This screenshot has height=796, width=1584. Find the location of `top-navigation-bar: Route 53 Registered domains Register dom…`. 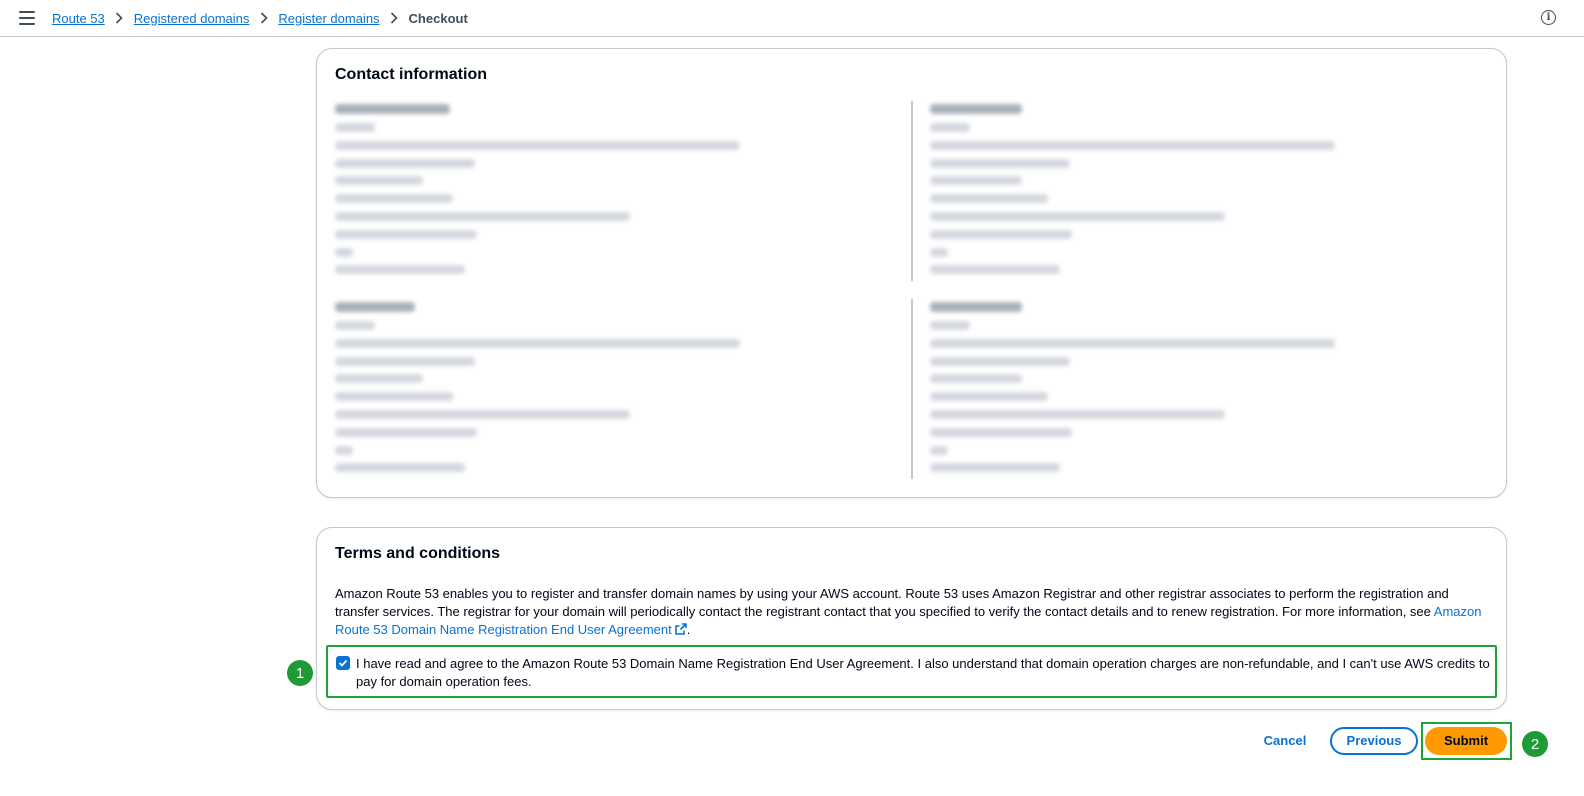

top-navigation-bar: Route 53 Registered domains Register dom… is located at coordinates (792, 18).